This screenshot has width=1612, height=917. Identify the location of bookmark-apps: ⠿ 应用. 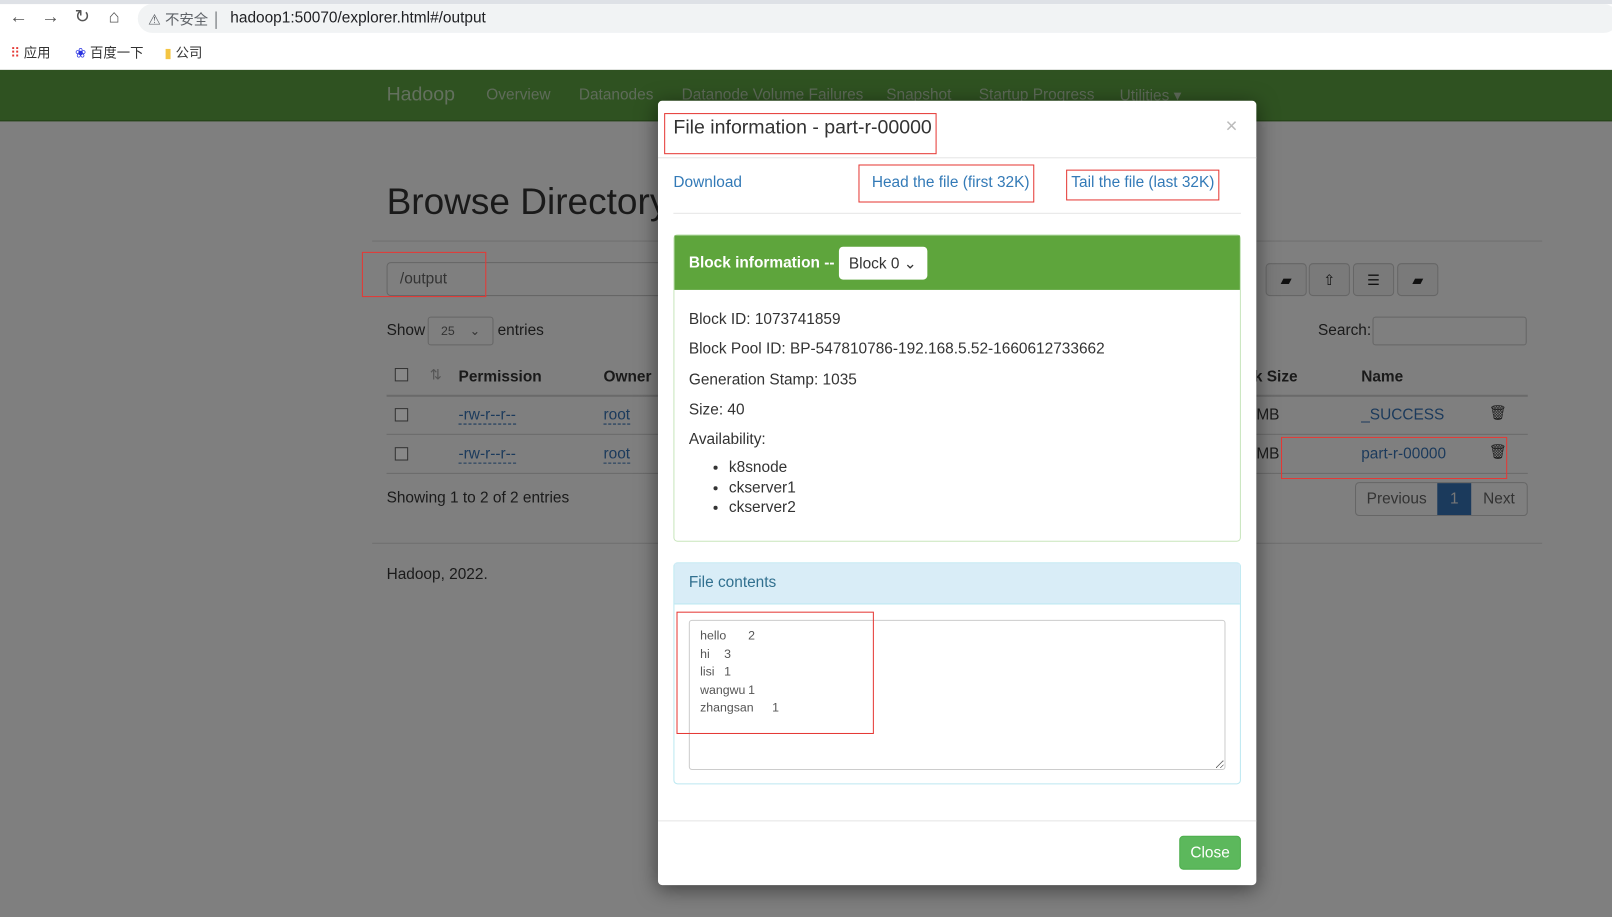
(30, 52).